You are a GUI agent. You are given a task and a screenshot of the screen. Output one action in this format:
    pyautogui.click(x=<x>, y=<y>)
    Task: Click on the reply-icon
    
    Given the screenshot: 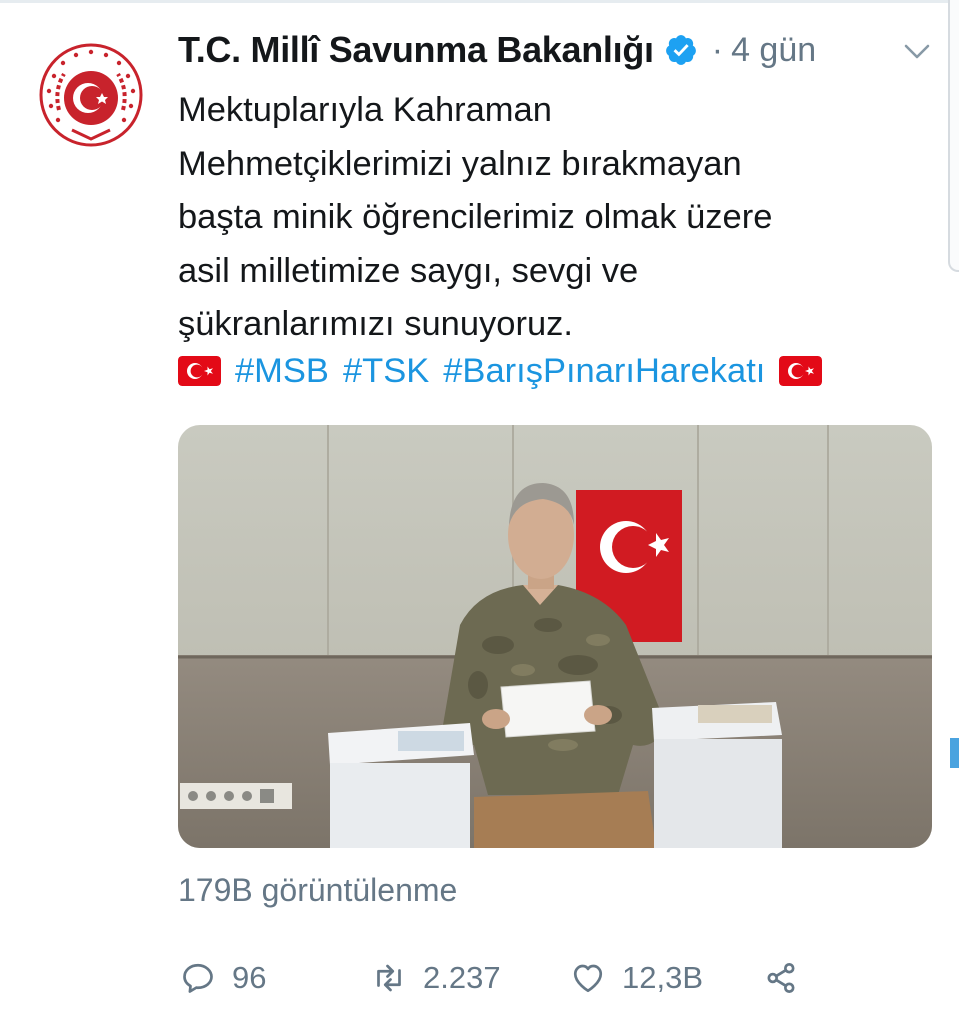 What is the action you would take?
    pyautogui.click(x=198, y=978)
    